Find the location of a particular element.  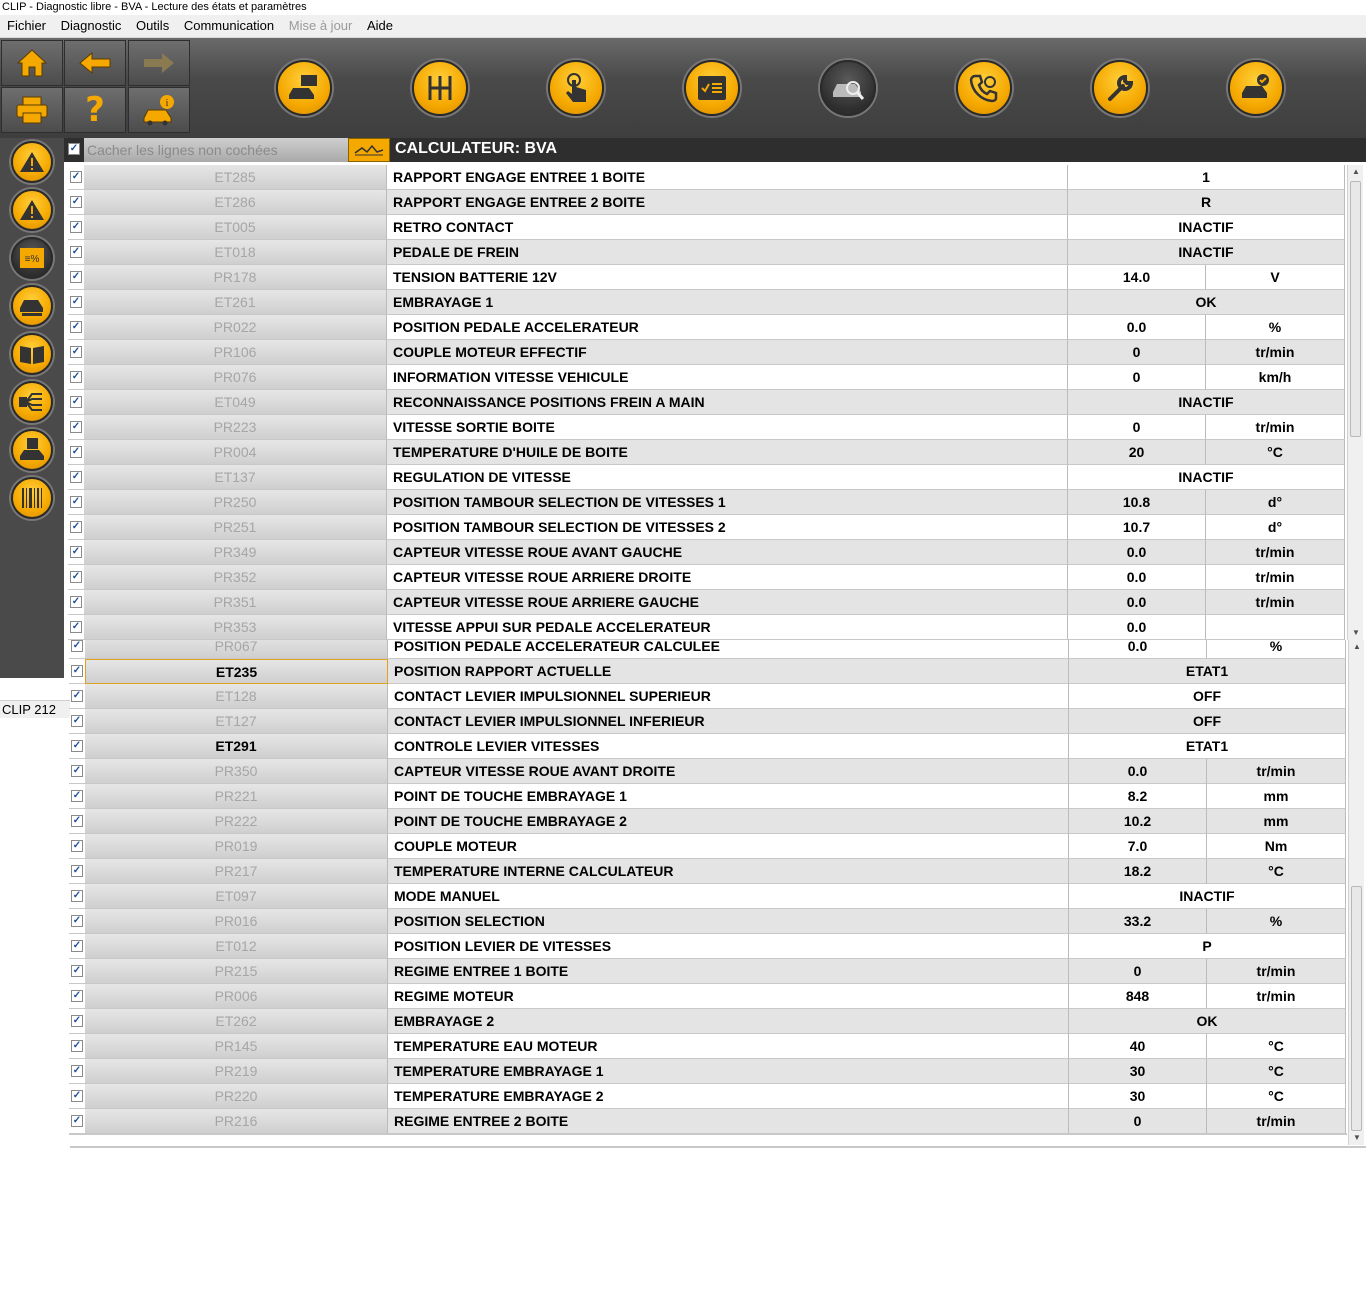

fault-warning-button is located at coordinates (32, 162).